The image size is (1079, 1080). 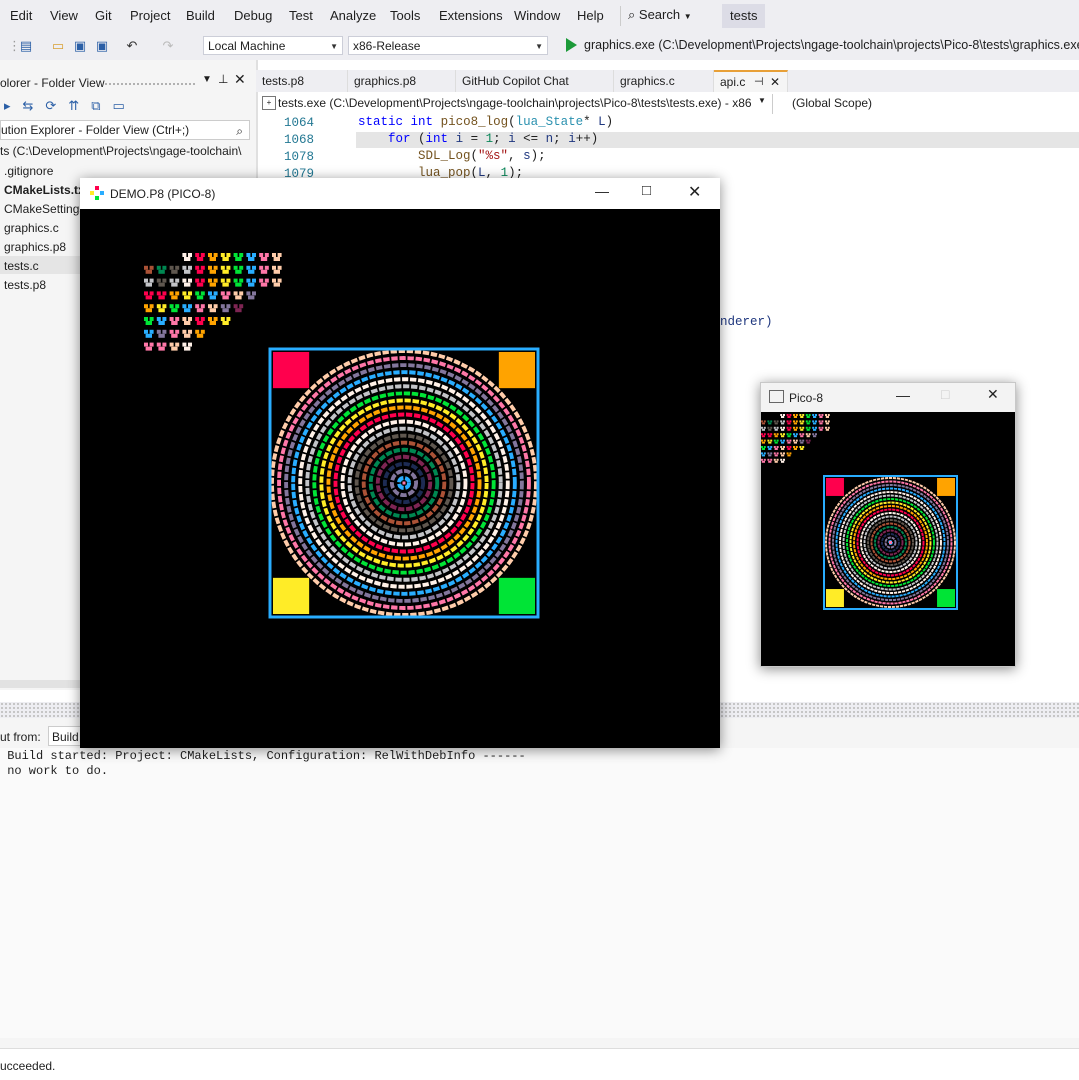 I want to click on horizontal-scrollbar, so click(x=40, y=684).